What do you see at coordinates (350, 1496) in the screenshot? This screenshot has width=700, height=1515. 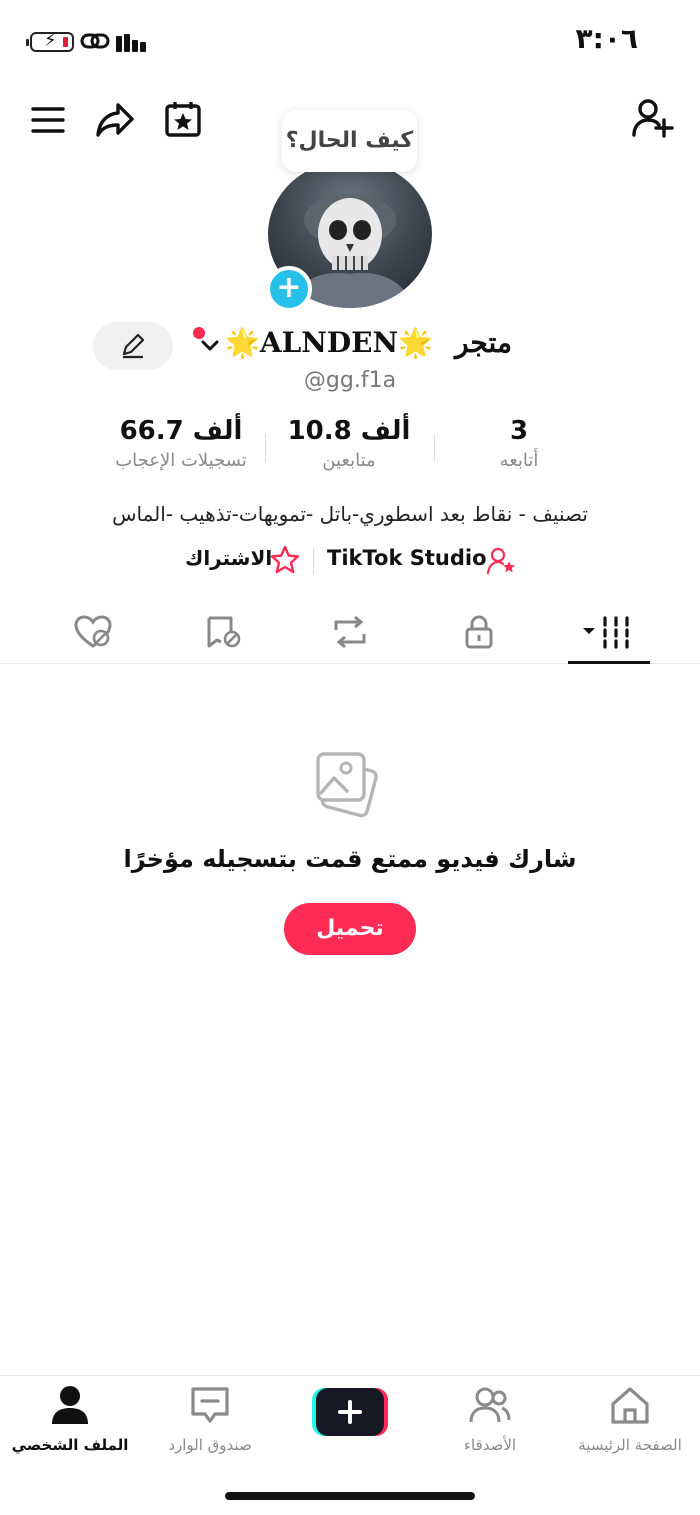 I see `home-indicator` at bounding box center [350, 1496].